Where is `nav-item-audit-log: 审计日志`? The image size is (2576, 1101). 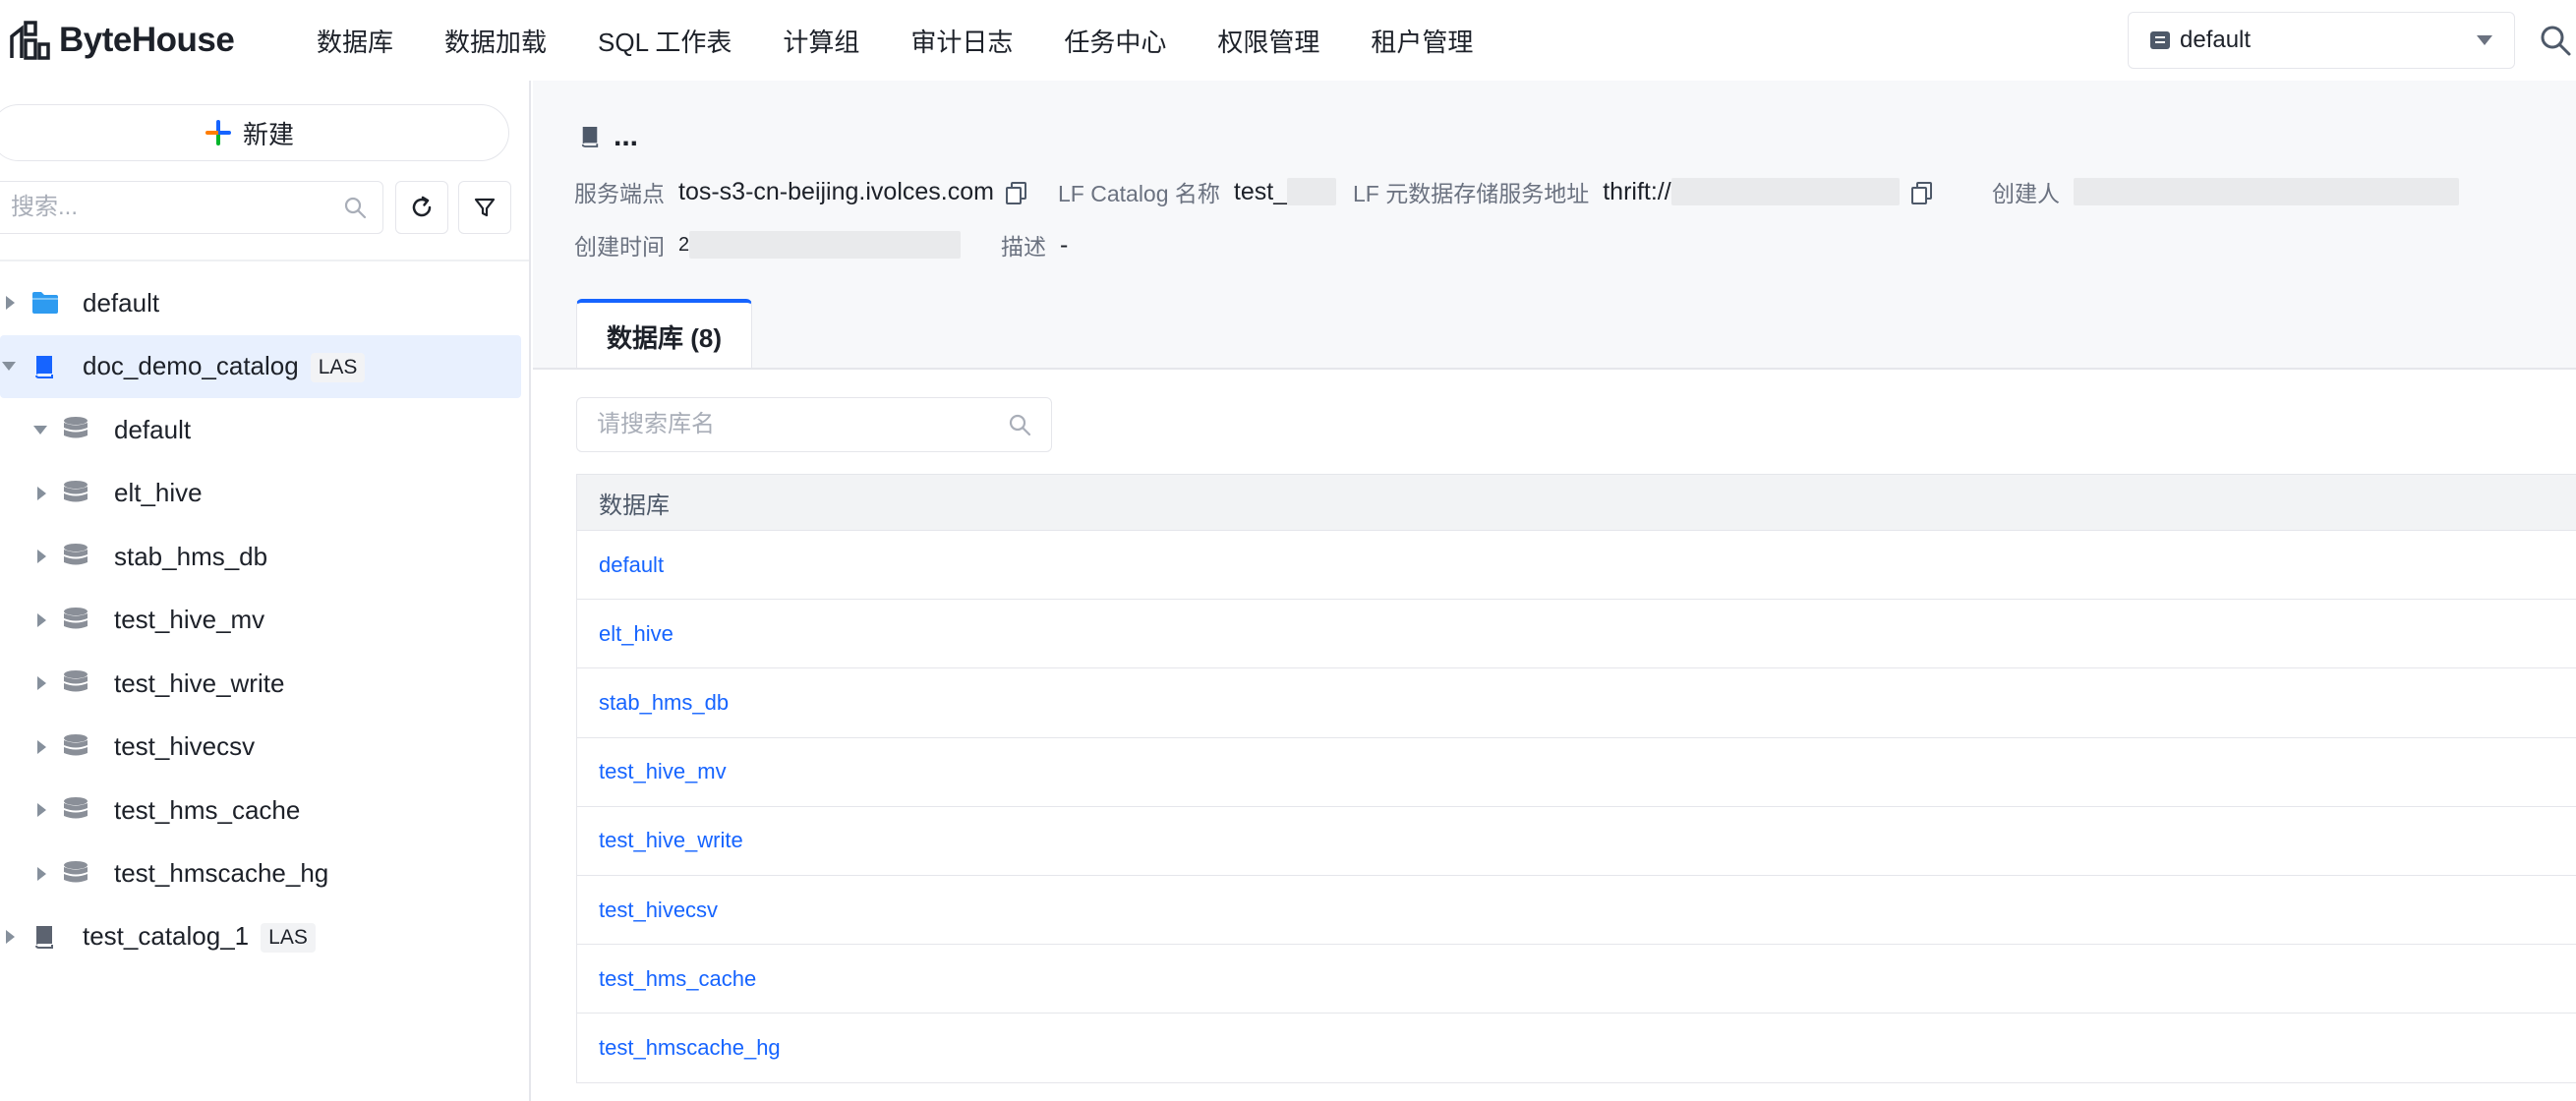 nav-item-audit-log: 审计日志 is located at coordinates (961, 41).